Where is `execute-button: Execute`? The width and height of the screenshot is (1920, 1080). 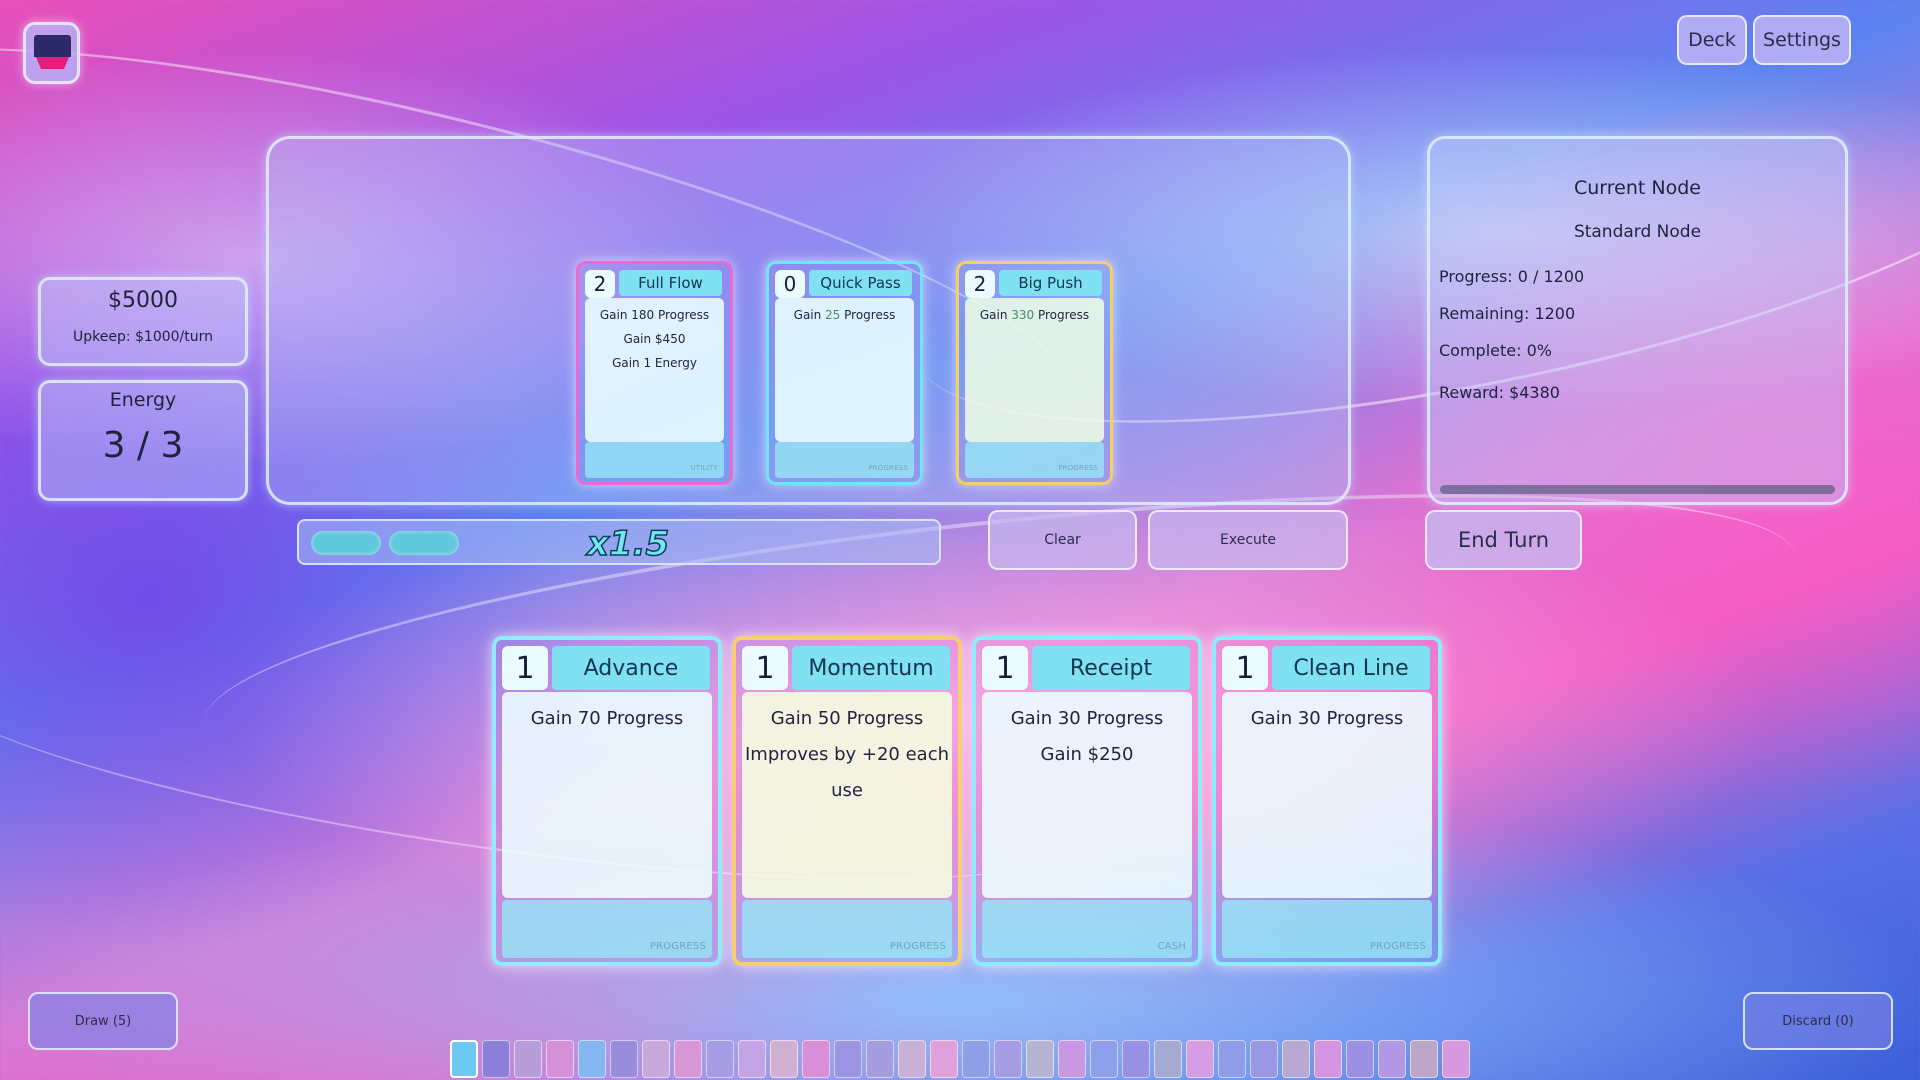
execute-button: Execute is located at coordinates (1248, 540).